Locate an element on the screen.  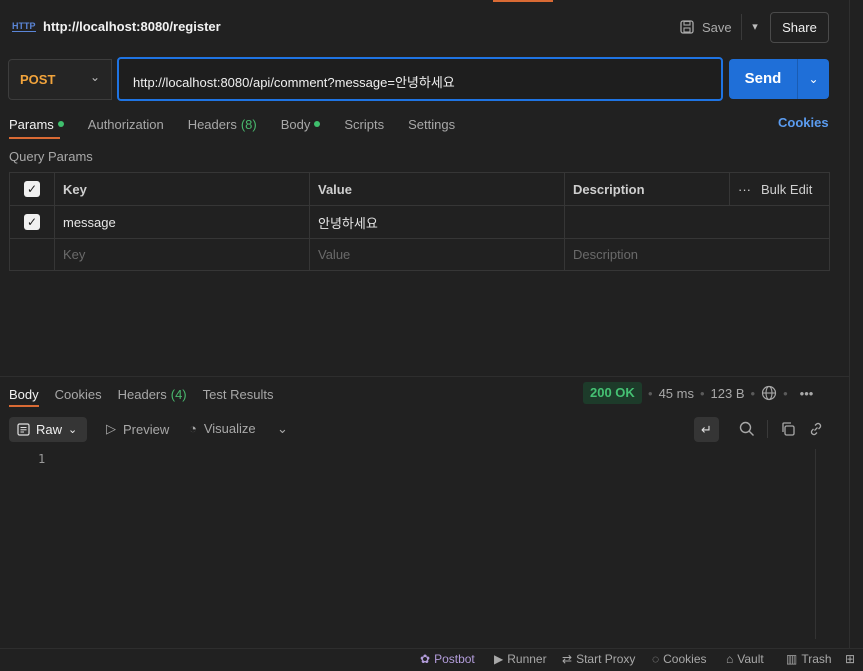
share-button: Share is located at coordinates (799, 27).